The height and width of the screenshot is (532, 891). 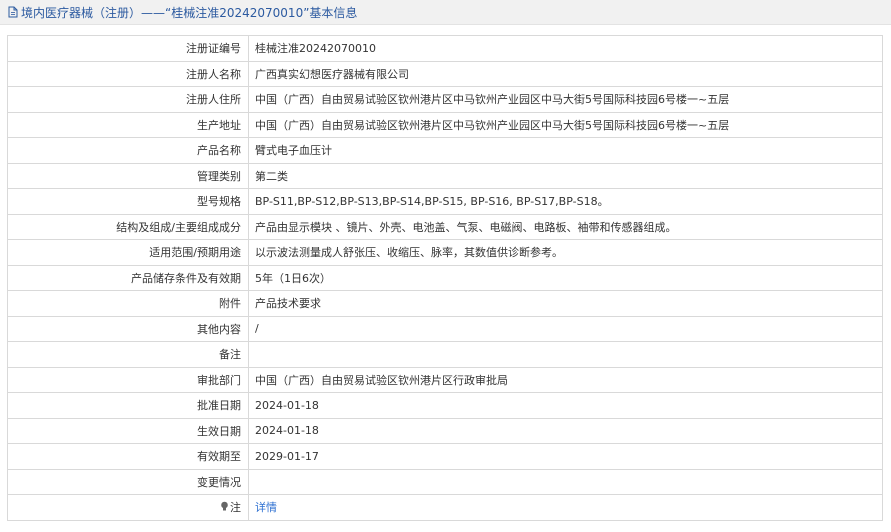 I want to click on table-row: 管理类别 第二类, so click(x=445, y=175).